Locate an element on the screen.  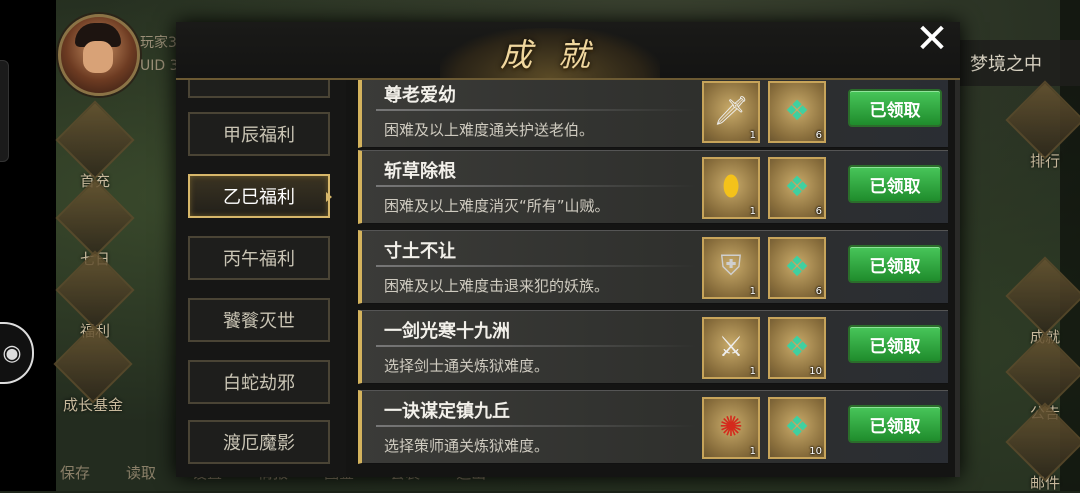
menu-save: 保存 is located at coordinates (75, 476).